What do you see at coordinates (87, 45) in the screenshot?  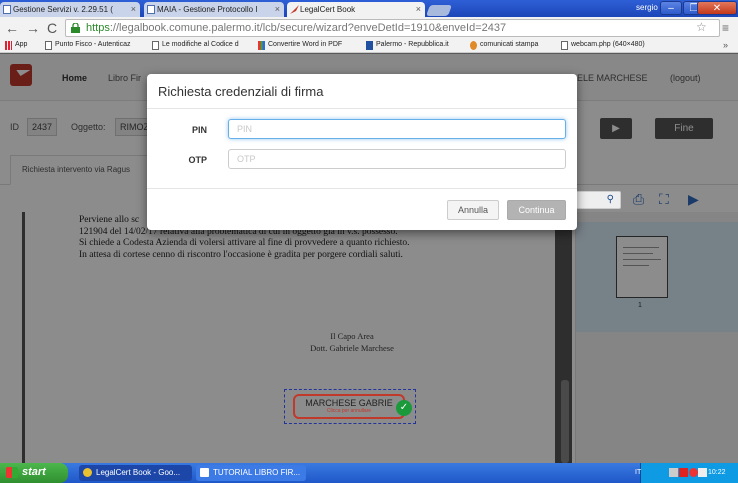 I see `bookmark-item: Punto Fisco - Autenticaz` at bounding box center [87, 45].